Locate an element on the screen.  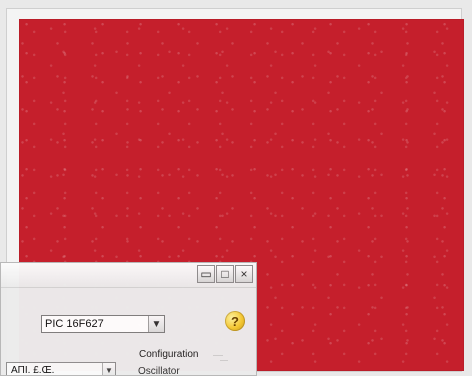
maximize-button: □ is located at coordinates (225, 274).